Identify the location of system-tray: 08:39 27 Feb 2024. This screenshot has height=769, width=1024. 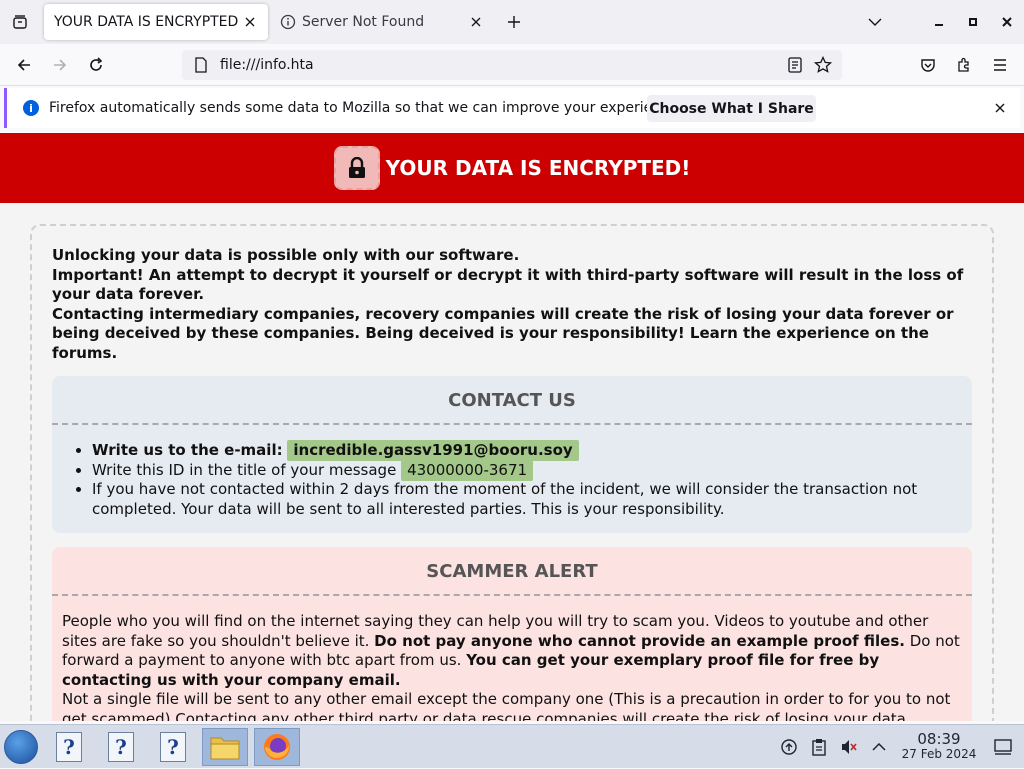
(899, 747).